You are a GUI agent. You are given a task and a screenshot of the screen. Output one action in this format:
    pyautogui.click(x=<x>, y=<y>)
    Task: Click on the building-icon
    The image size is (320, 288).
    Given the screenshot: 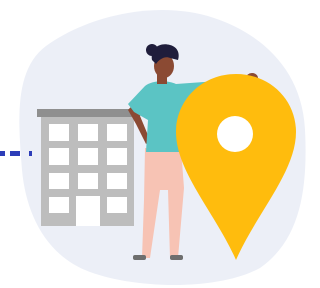 What is the action you would take?
    pyautogui.click(x=87, y=167)
    